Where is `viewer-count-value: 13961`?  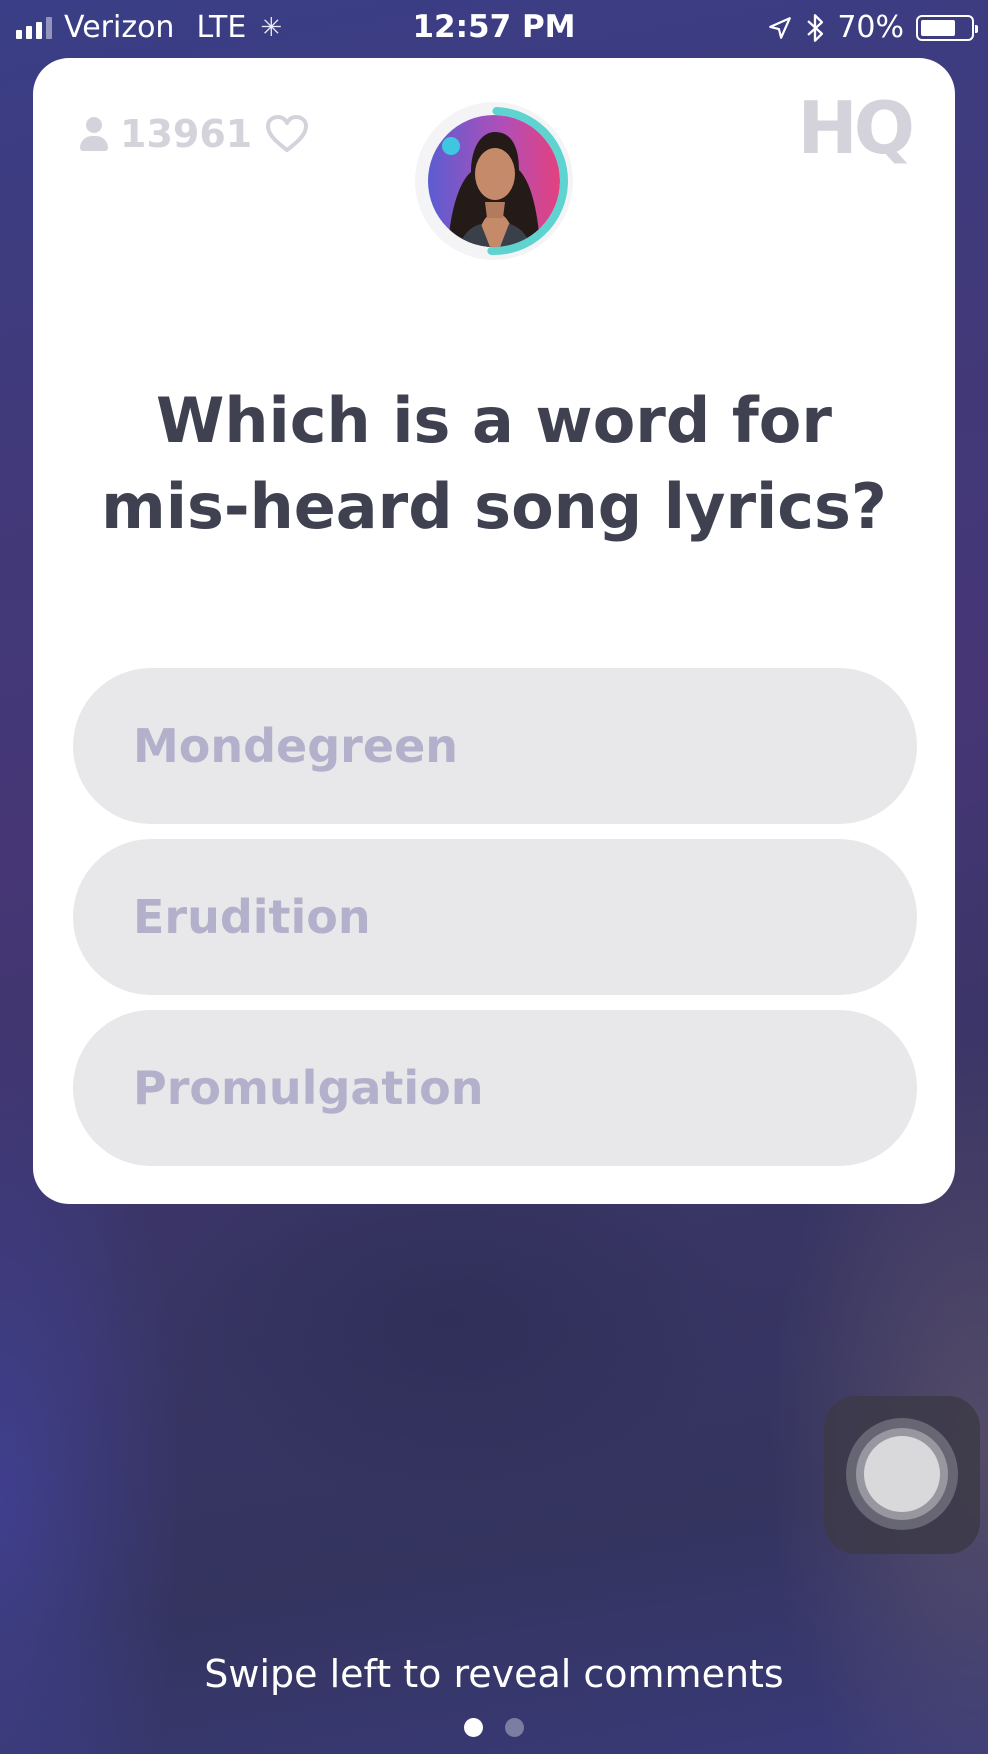
viewer-count-value: 13961 is located at coordinates (186, 134).